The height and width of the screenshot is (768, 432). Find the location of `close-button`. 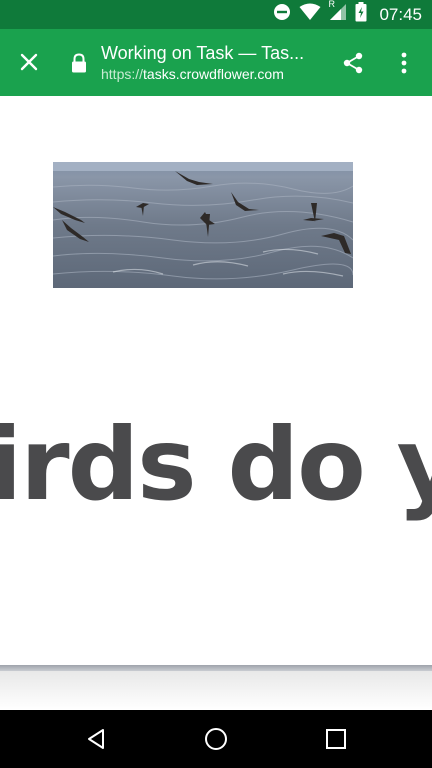

close-button is located at coordinates (29, 62).